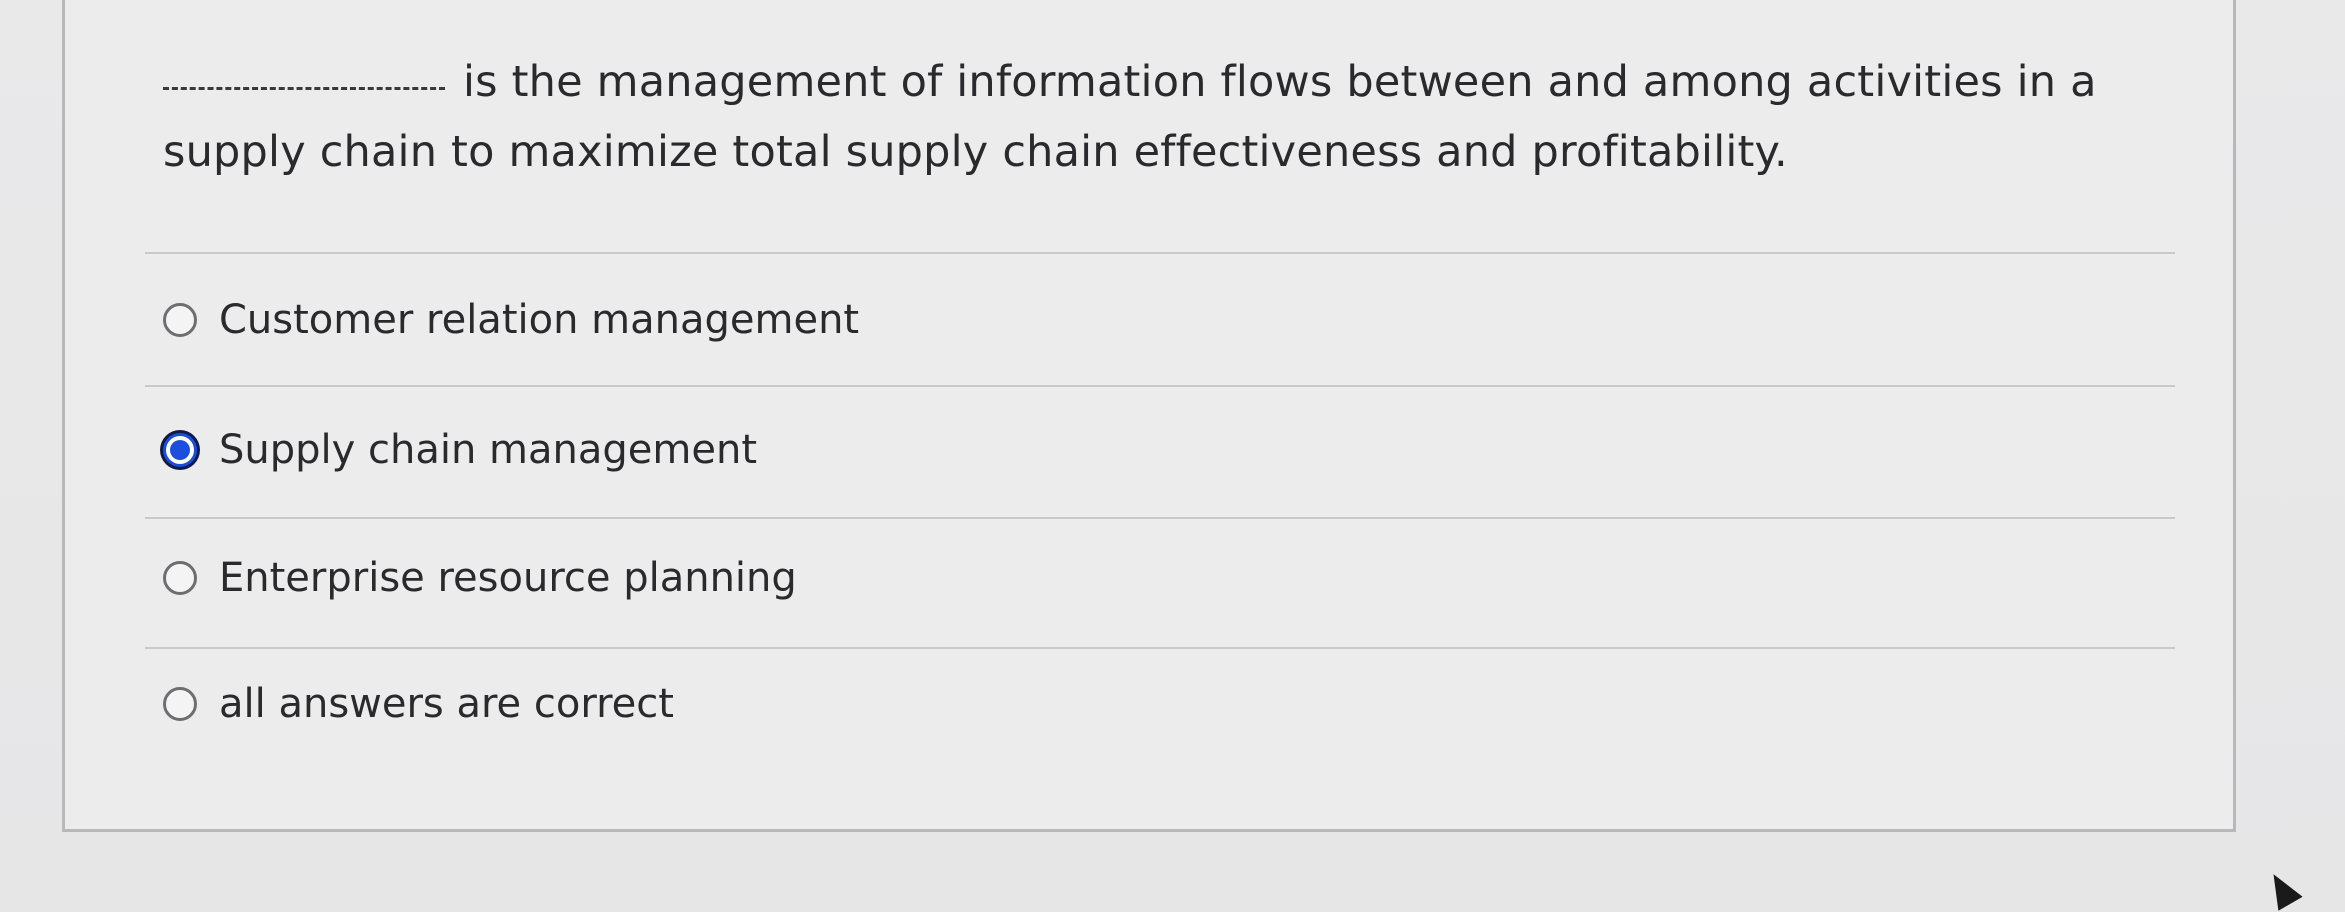  I want to click on radio-selected-dot-icon, so click(180, 450).